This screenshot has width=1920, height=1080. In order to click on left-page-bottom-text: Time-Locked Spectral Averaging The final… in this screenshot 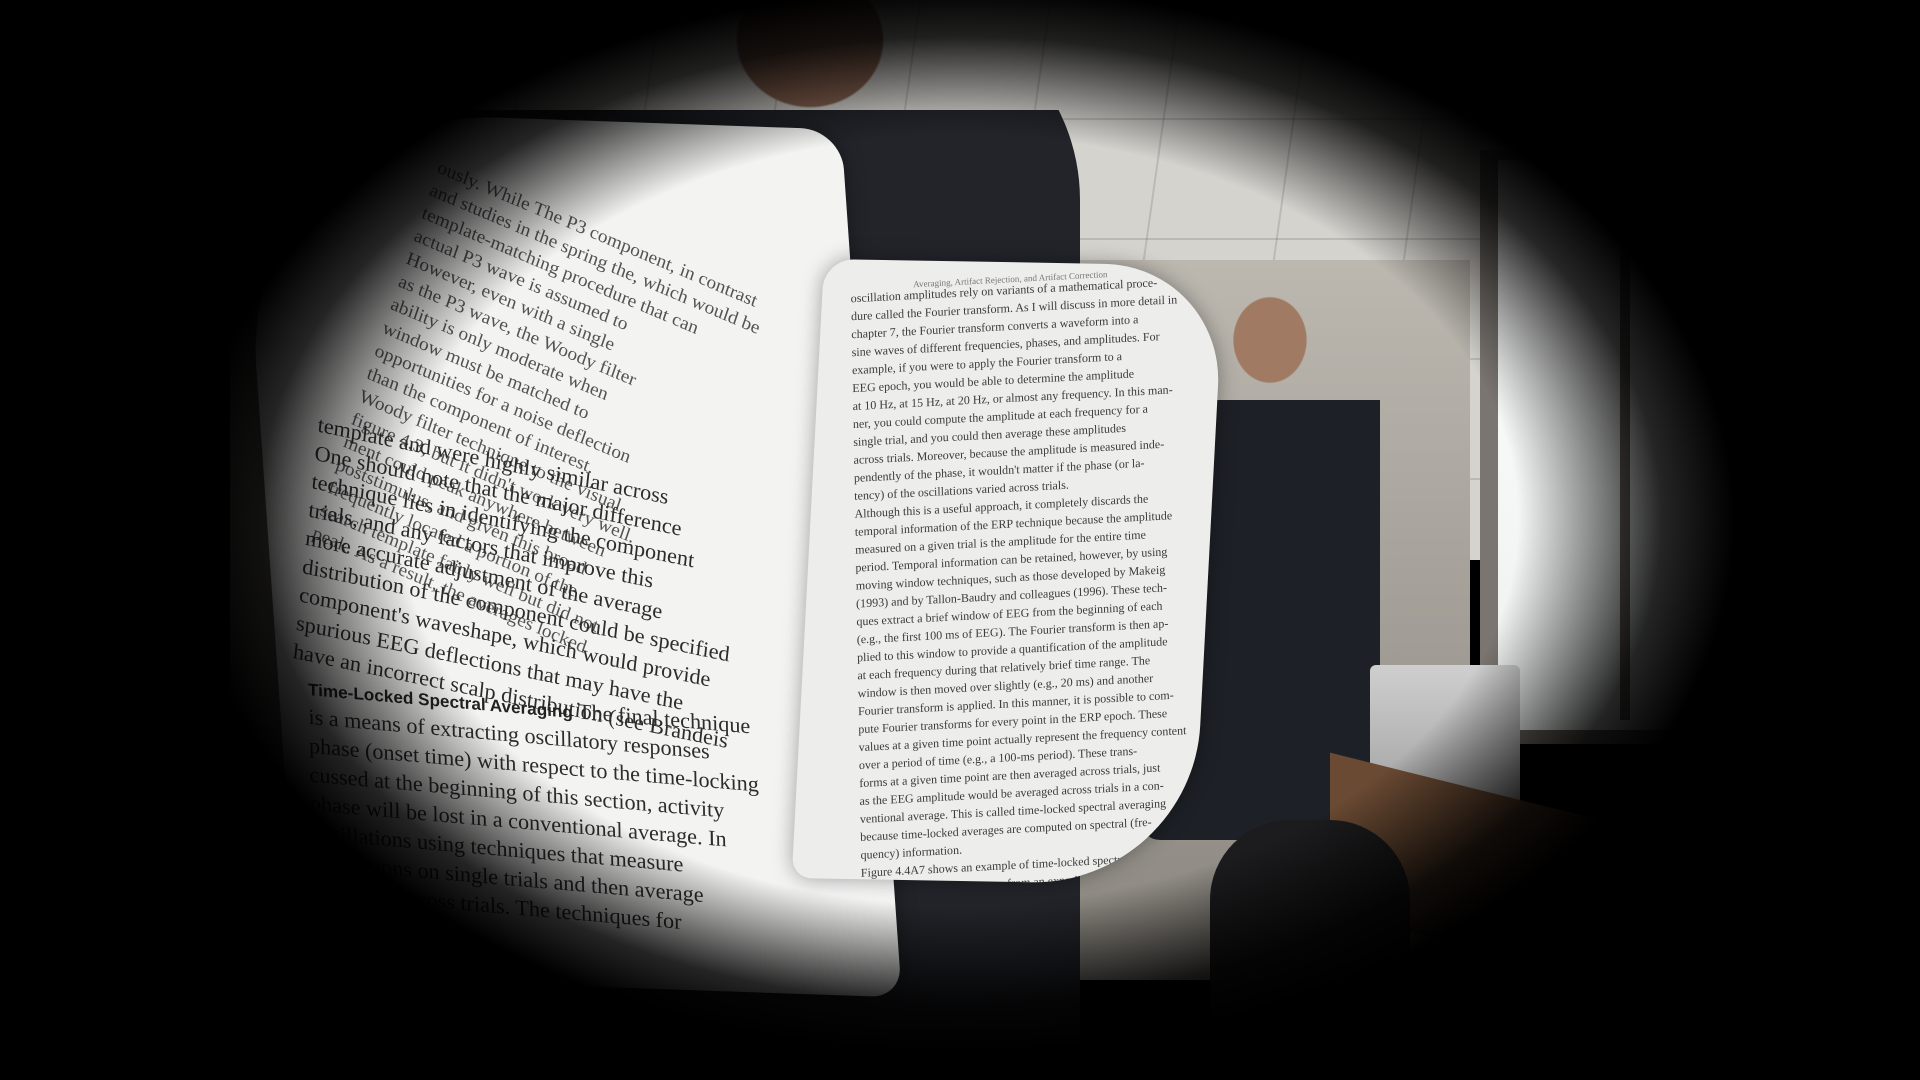, I will do `click(535, 808)`.